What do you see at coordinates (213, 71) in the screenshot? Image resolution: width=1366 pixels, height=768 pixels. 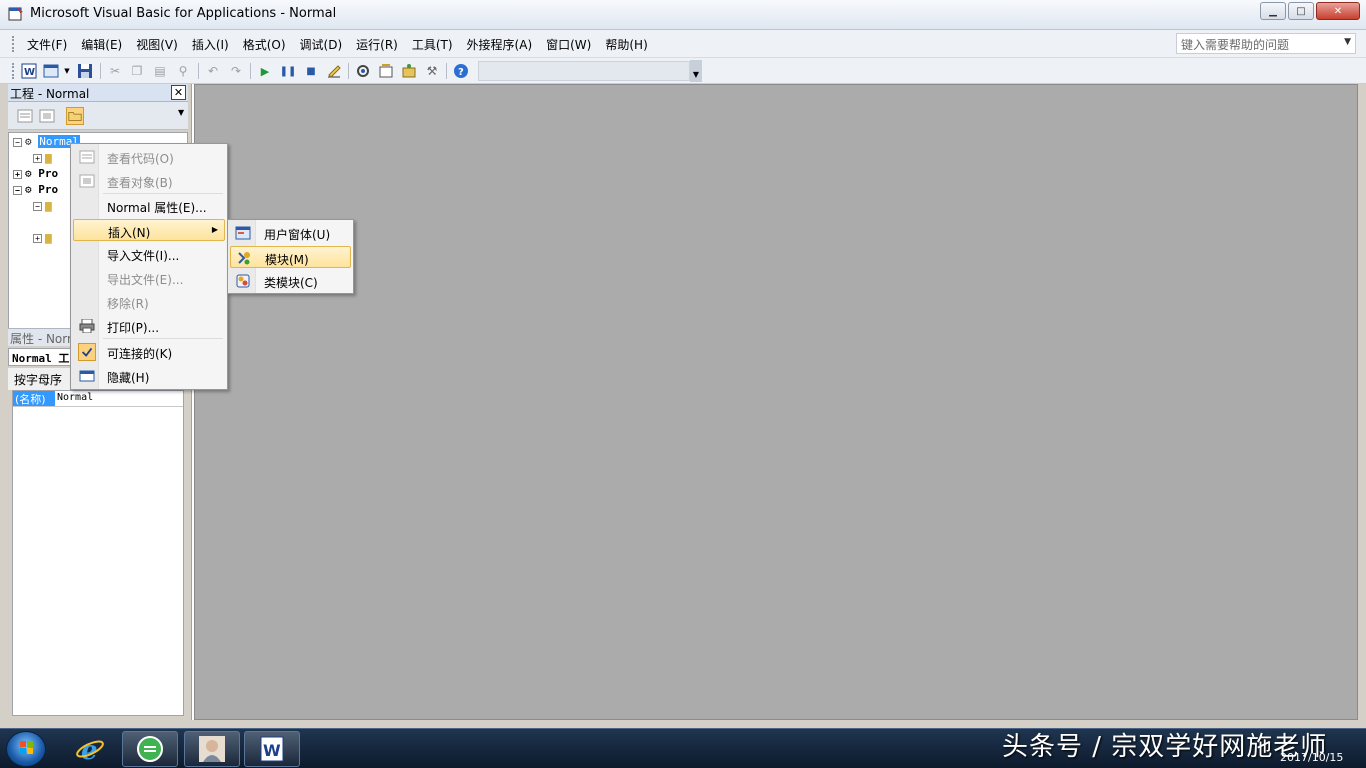 I see `undo-icon: ↶` at bounding box center [213, 71].